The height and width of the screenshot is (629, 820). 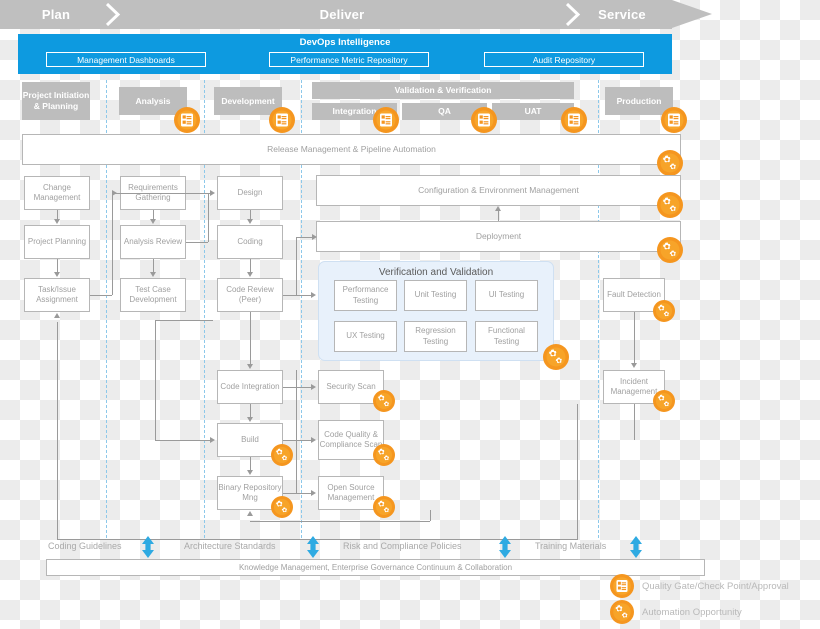 I want to click on connector-arrow-planning-to-task, so click(x=56, y=274).